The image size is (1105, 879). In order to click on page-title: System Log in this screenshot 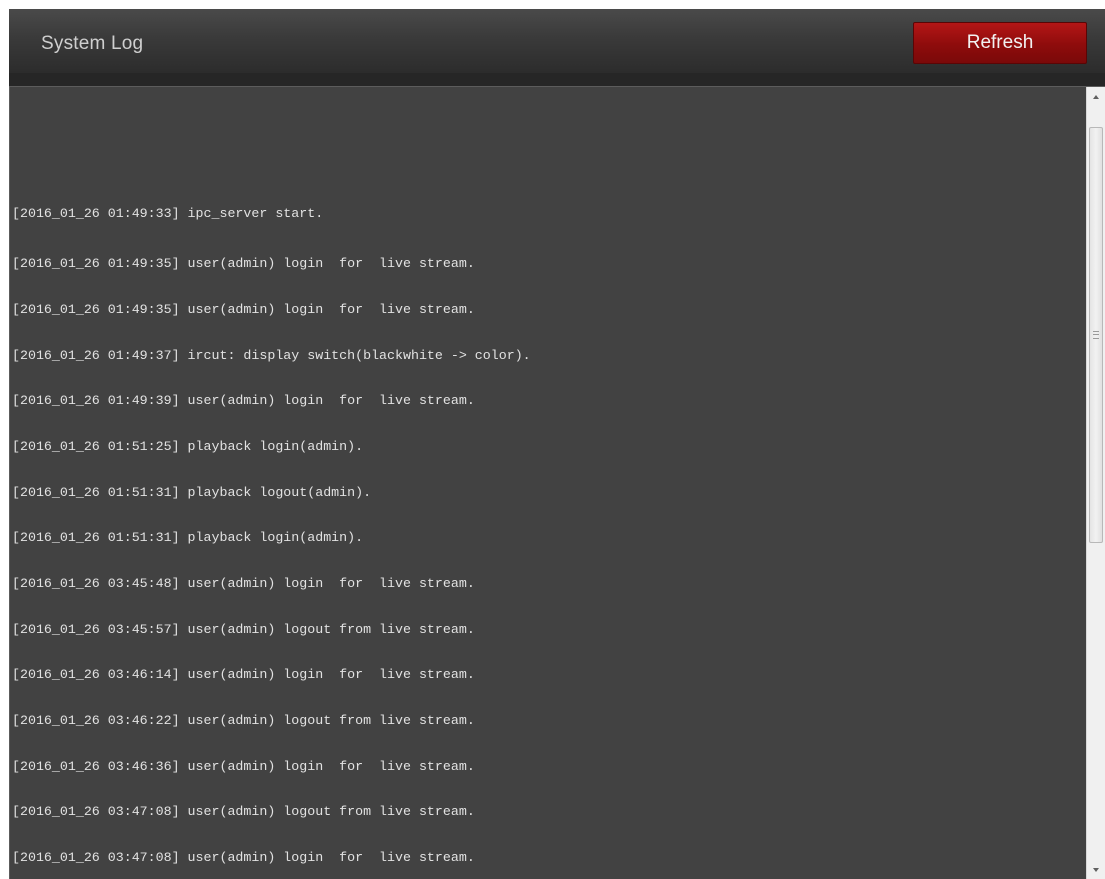, I will do `click(92, 43)`.